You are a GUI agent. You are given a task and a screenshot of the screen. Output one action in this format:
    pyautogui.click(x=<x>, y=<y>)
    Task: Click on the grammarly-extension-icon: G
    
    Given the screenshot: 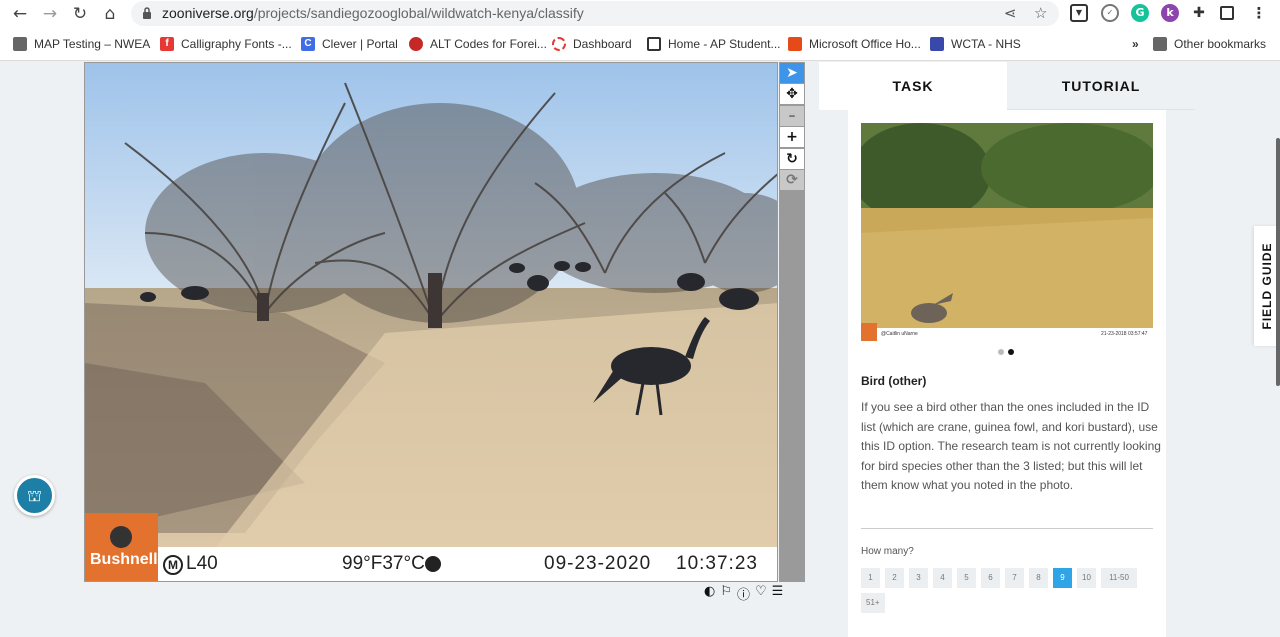 What is the action you would take?
    pyautogui.click(x=1140, y=13)
    